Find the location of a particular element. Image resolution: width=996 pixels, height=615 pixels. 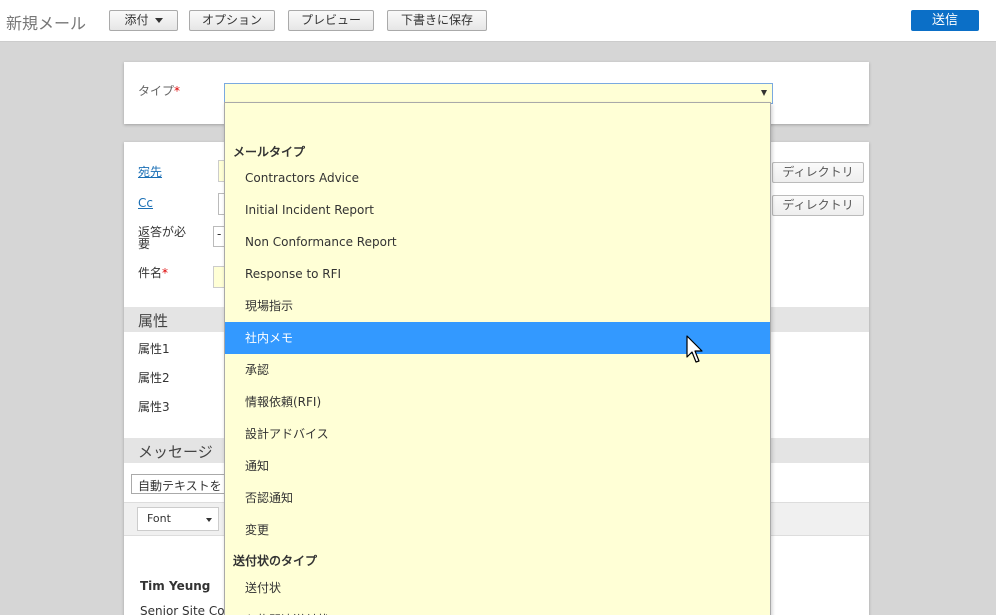

type-label: タイプ* is located at coordinates (159, 90).